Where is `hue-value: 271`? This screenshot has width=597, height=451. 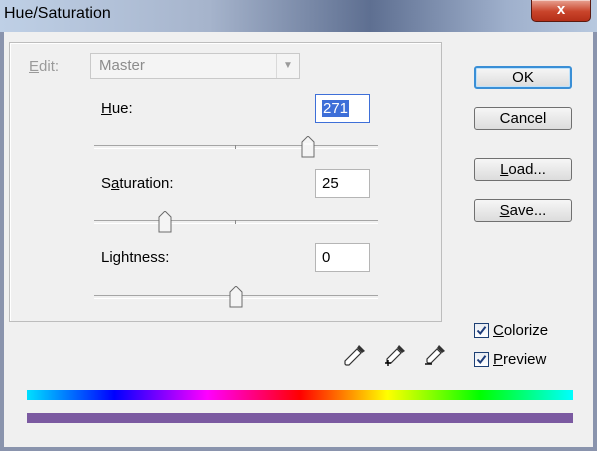
hue-value: 271 is located at coordinates (336, 108).